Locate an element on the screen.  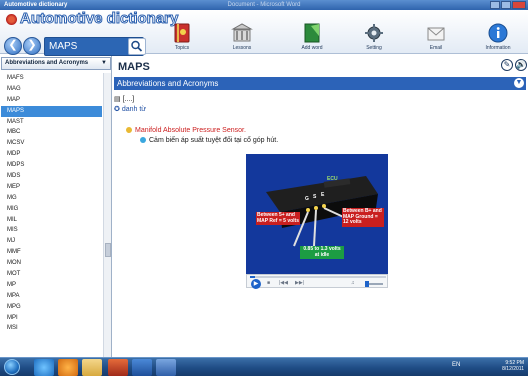
search-input is located at coordinates (88, 46).